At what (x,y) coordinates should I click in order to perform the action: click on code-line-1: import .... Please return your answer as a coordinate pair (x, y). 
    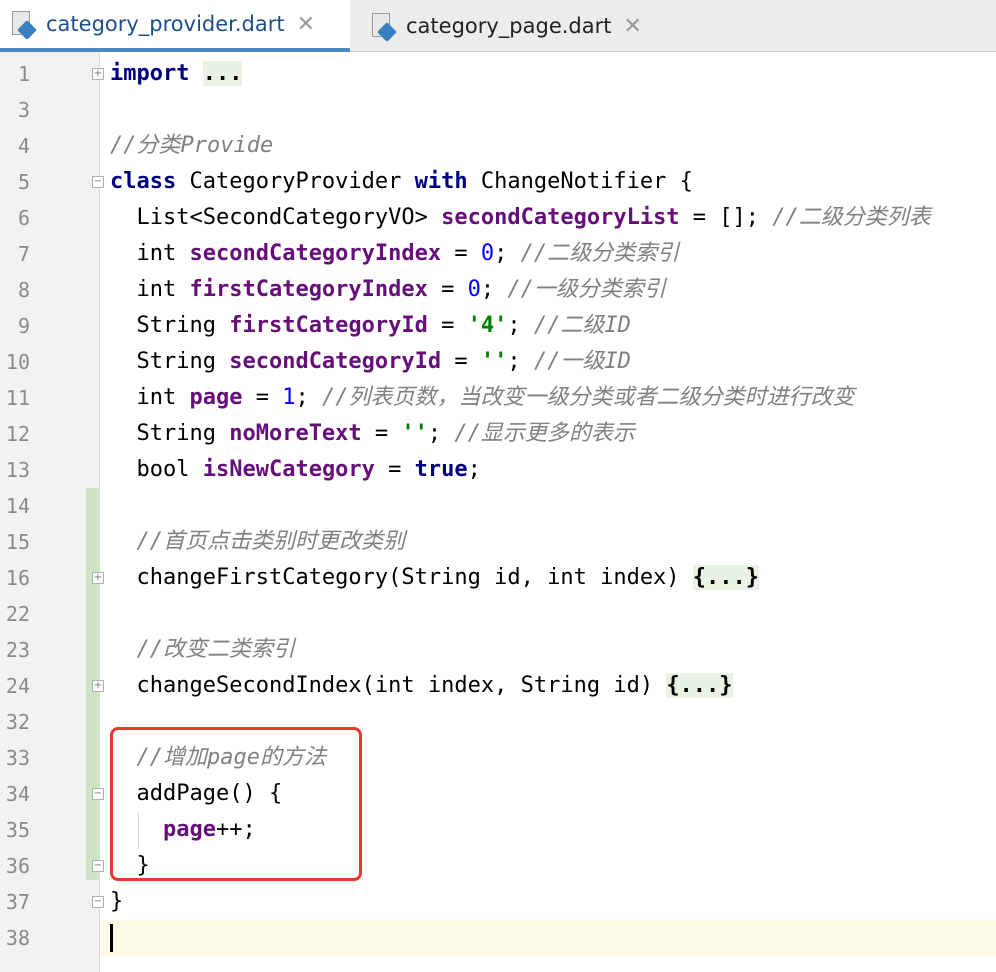
    Looking at the image, I should click on (176, 74).